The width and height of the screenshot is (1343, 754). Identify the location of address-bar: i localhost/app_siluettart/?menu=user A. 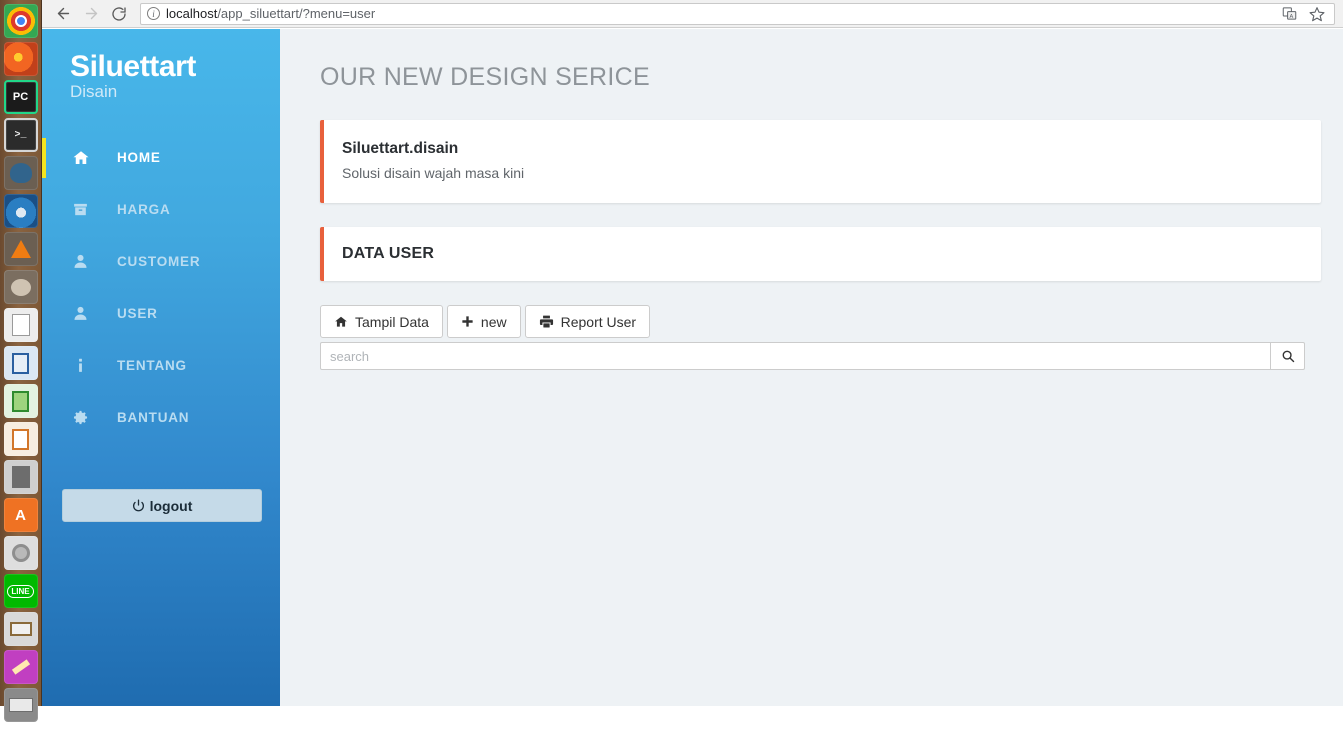
(737, 13).